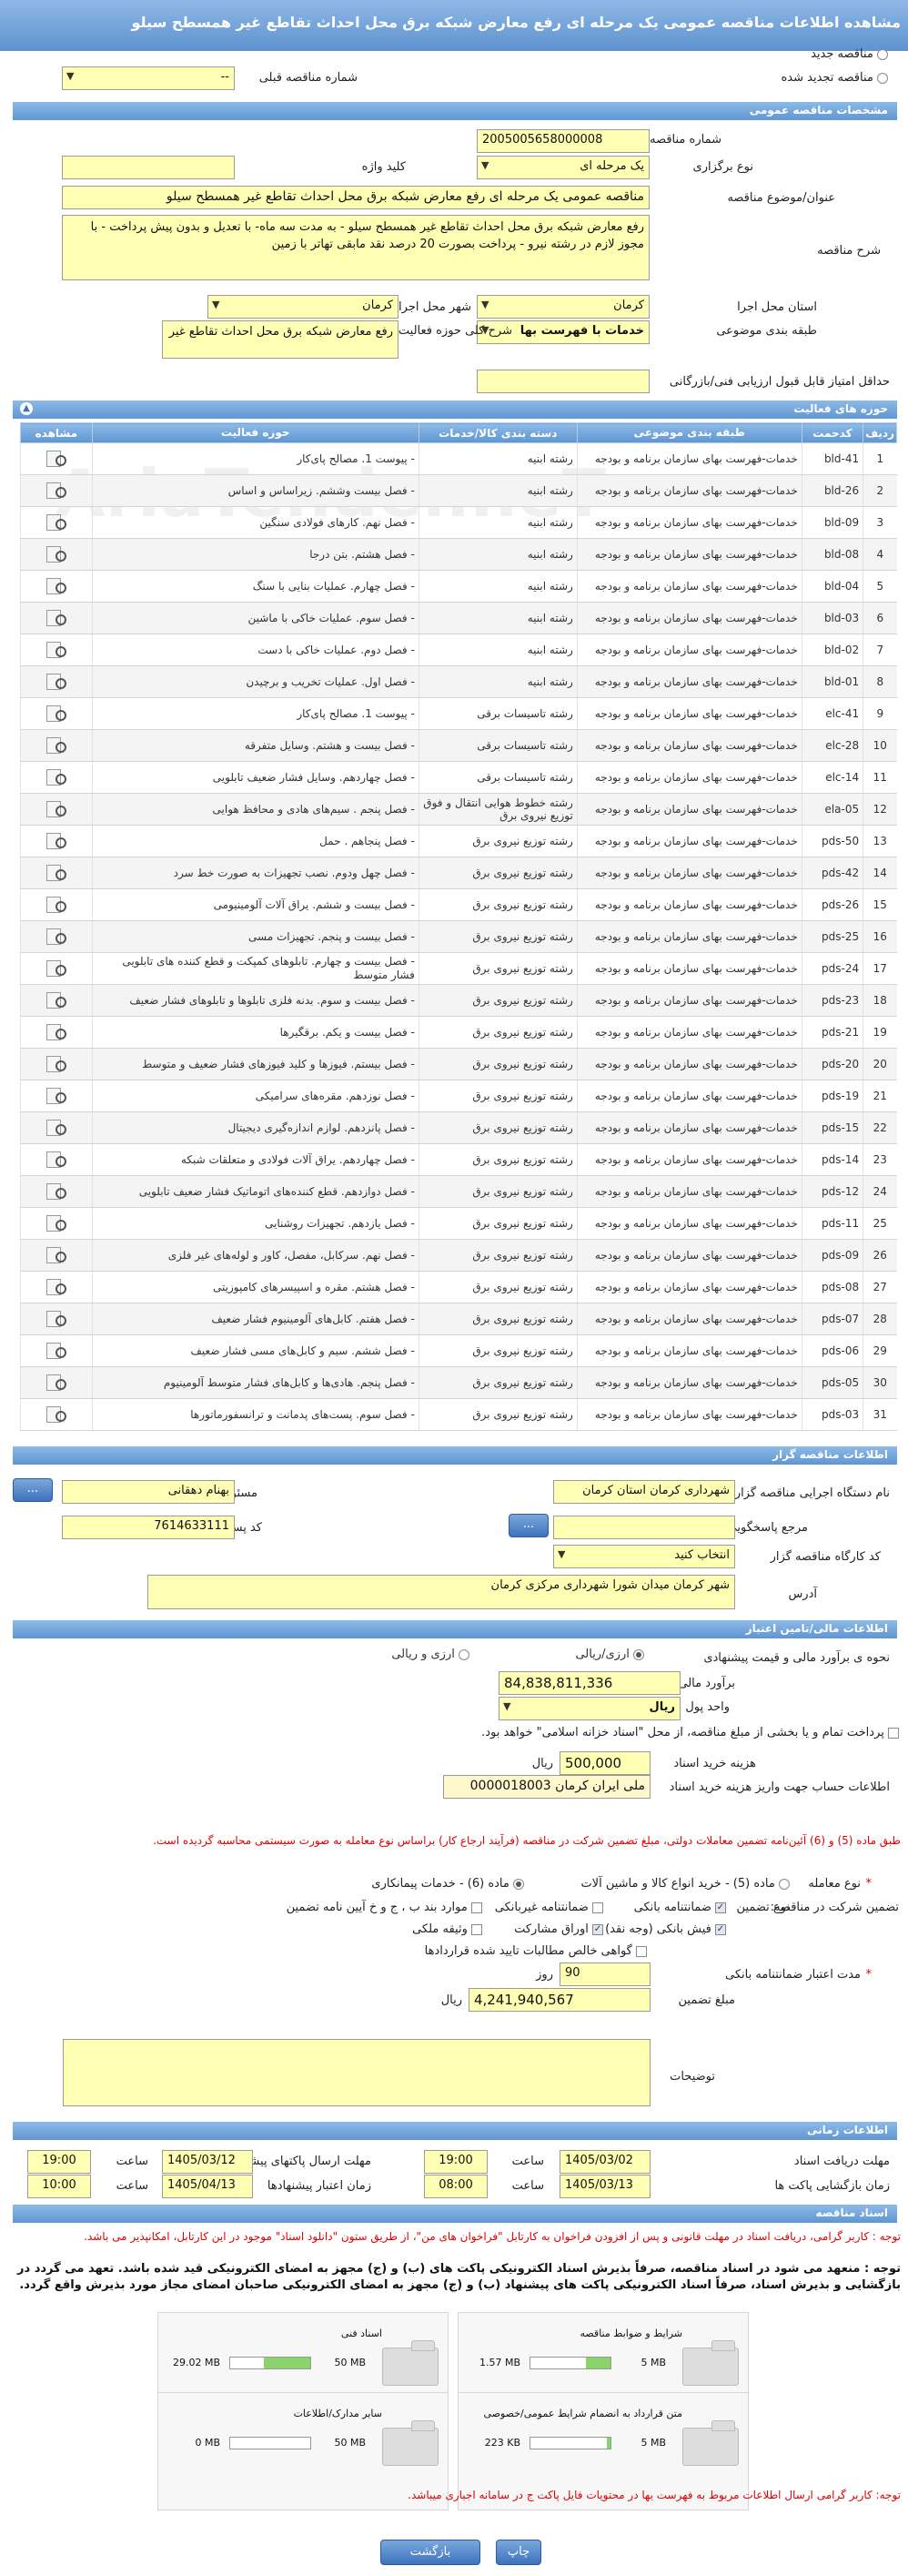  I want to click on ref-label: مرجع پاسخگویی, so click(767, 1528).